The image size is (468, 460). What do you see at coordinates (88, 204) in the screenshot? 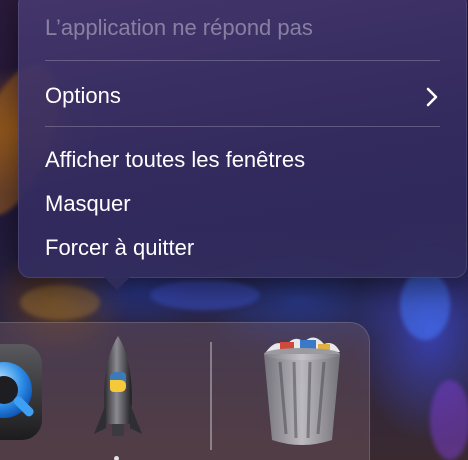
I see `menu-item-hide: Masquer` at bounding box center [88, 204].